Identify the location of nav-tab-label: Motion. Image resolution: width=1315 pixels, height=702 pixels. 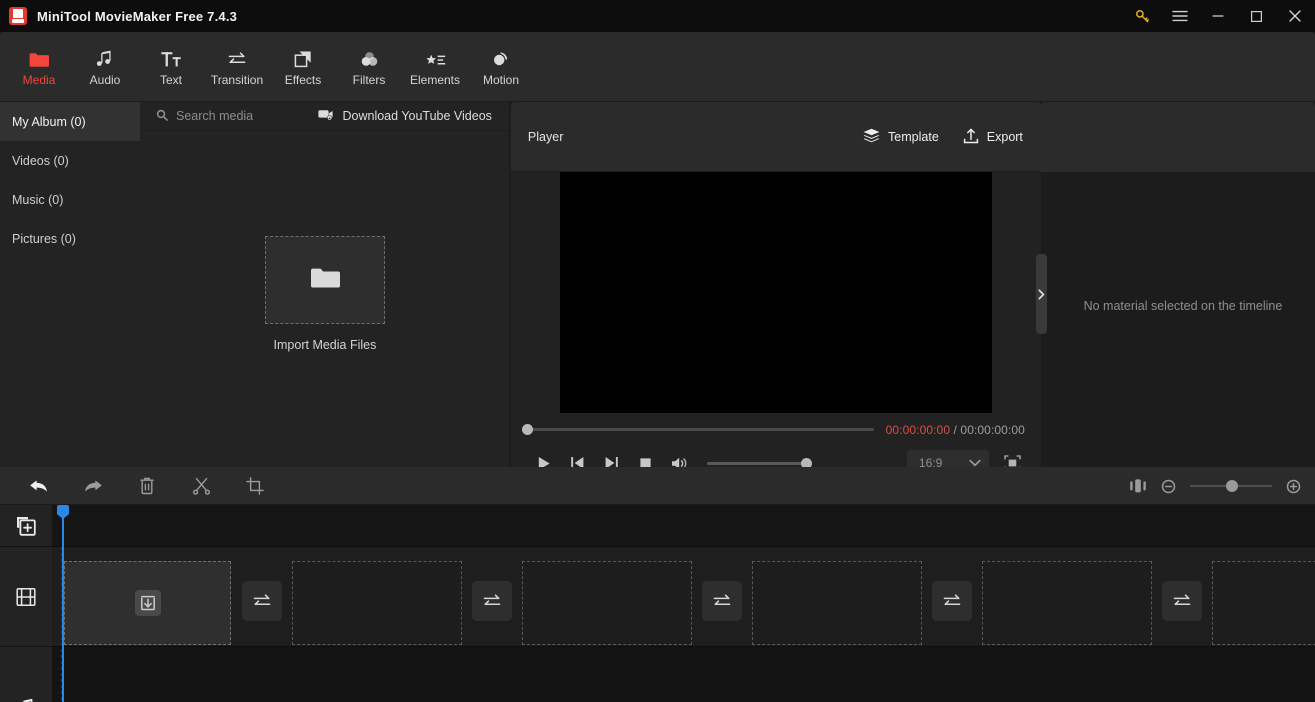
(501, 79).